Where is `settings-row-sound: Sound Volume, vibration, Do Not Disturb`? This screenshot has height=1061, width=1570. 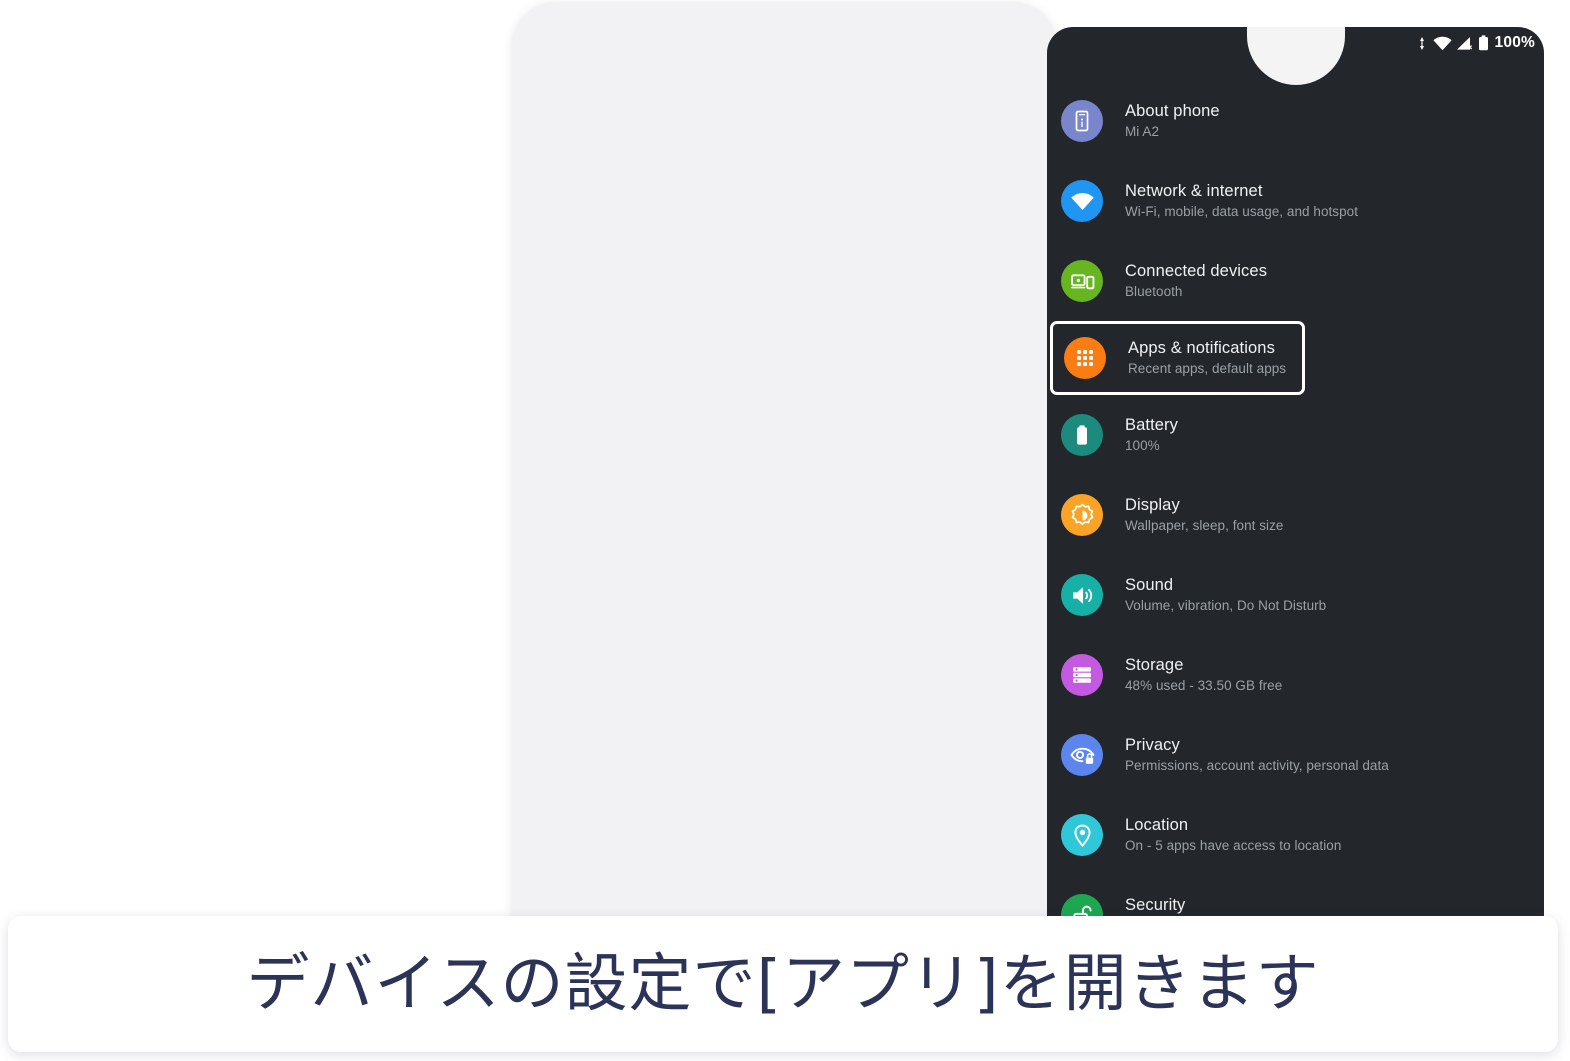
settings-row-sound: Sound Volume, vibration, Do Not Disturb is located at coordinates (1295, 595).